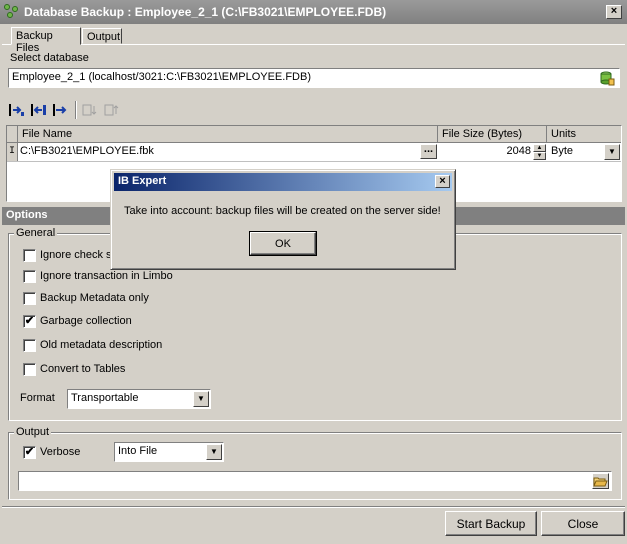  Describe the element at coordinates (106, 276) in the screenshot. I see `ignore-limbo-label: Ignore transaction in Limbo` at that location.